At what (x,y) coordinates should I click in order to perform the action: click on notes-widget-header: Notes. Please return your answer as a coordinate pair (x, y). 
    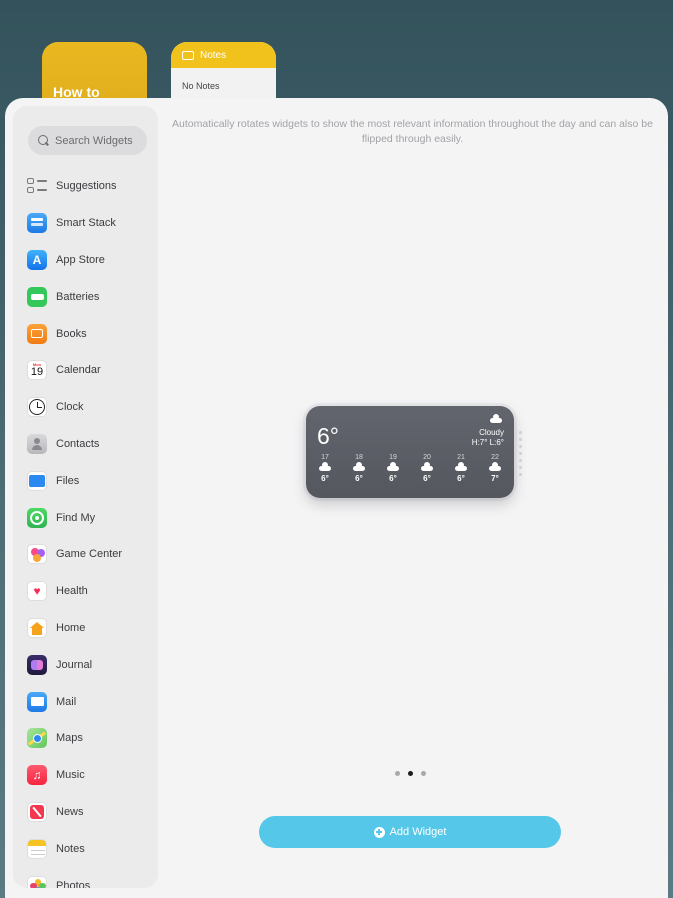
    Looking at the image, I should click on (223, 55).